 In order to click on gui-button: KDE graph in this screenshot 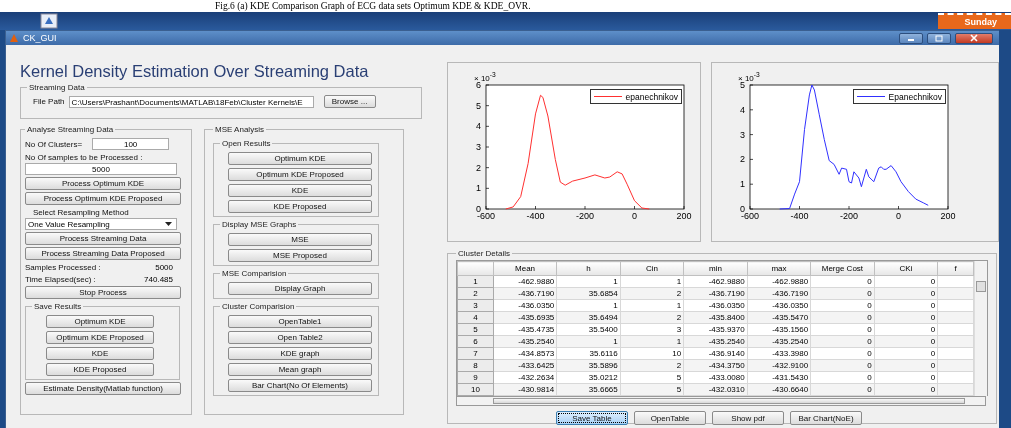, I will do `click(300, 353)`.